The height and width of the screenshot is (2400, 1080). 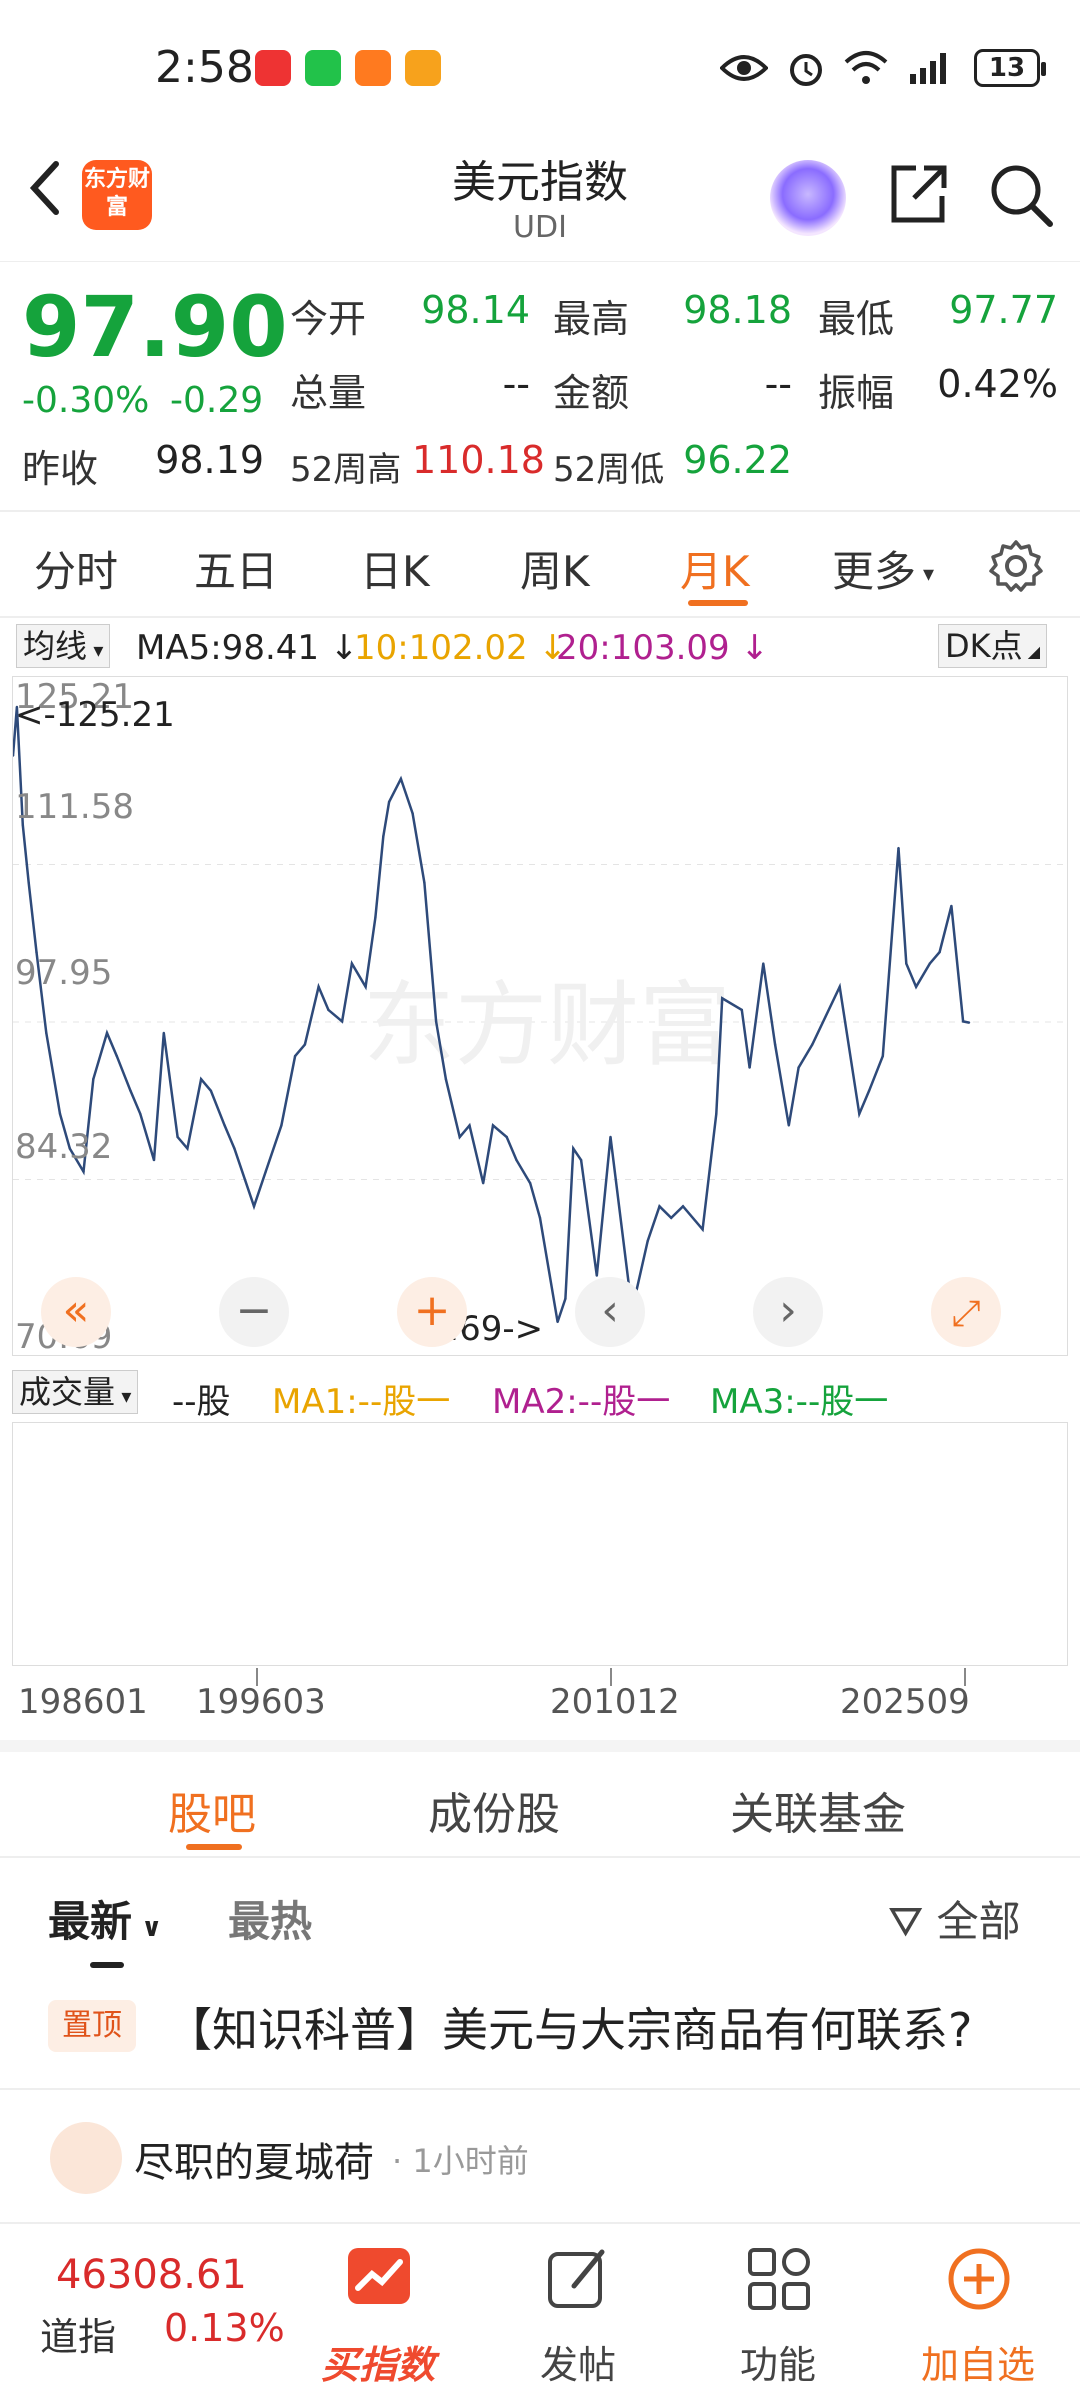 What do you see at coordinates (151, 2275) in the screenshot?
I see `dow-index-value: 46308.61` at bounding box center [151, 2275].